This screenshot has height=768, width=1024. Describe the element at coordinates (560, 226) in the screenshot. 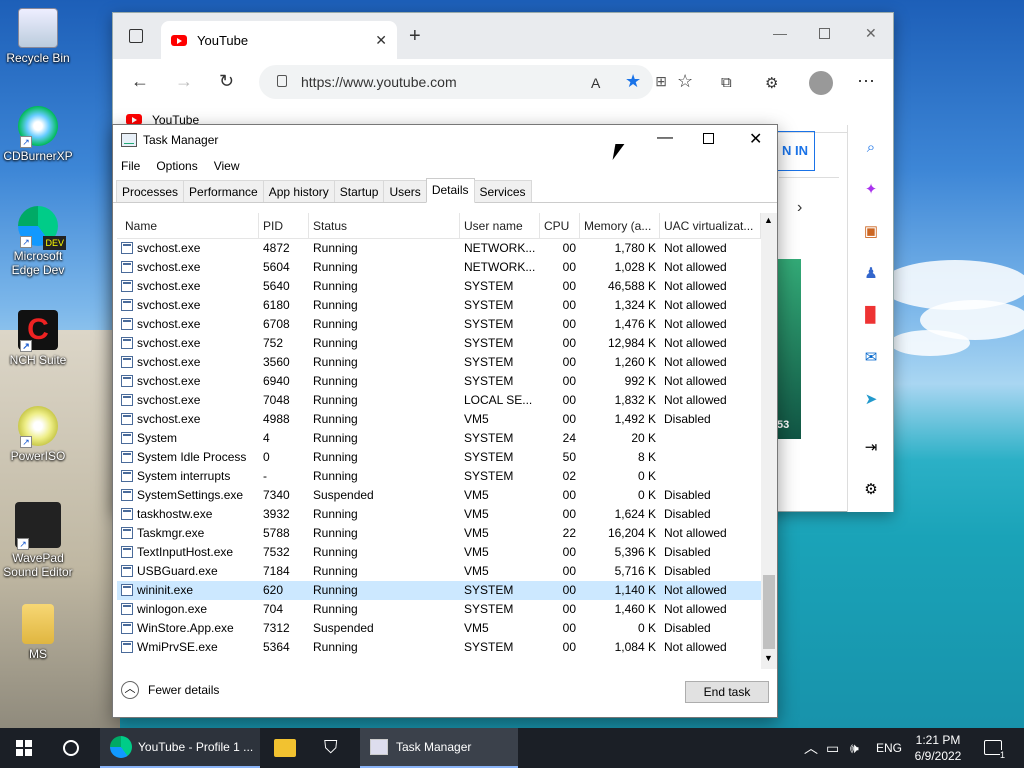

I see `column-header-cpu: CPU` at that location.